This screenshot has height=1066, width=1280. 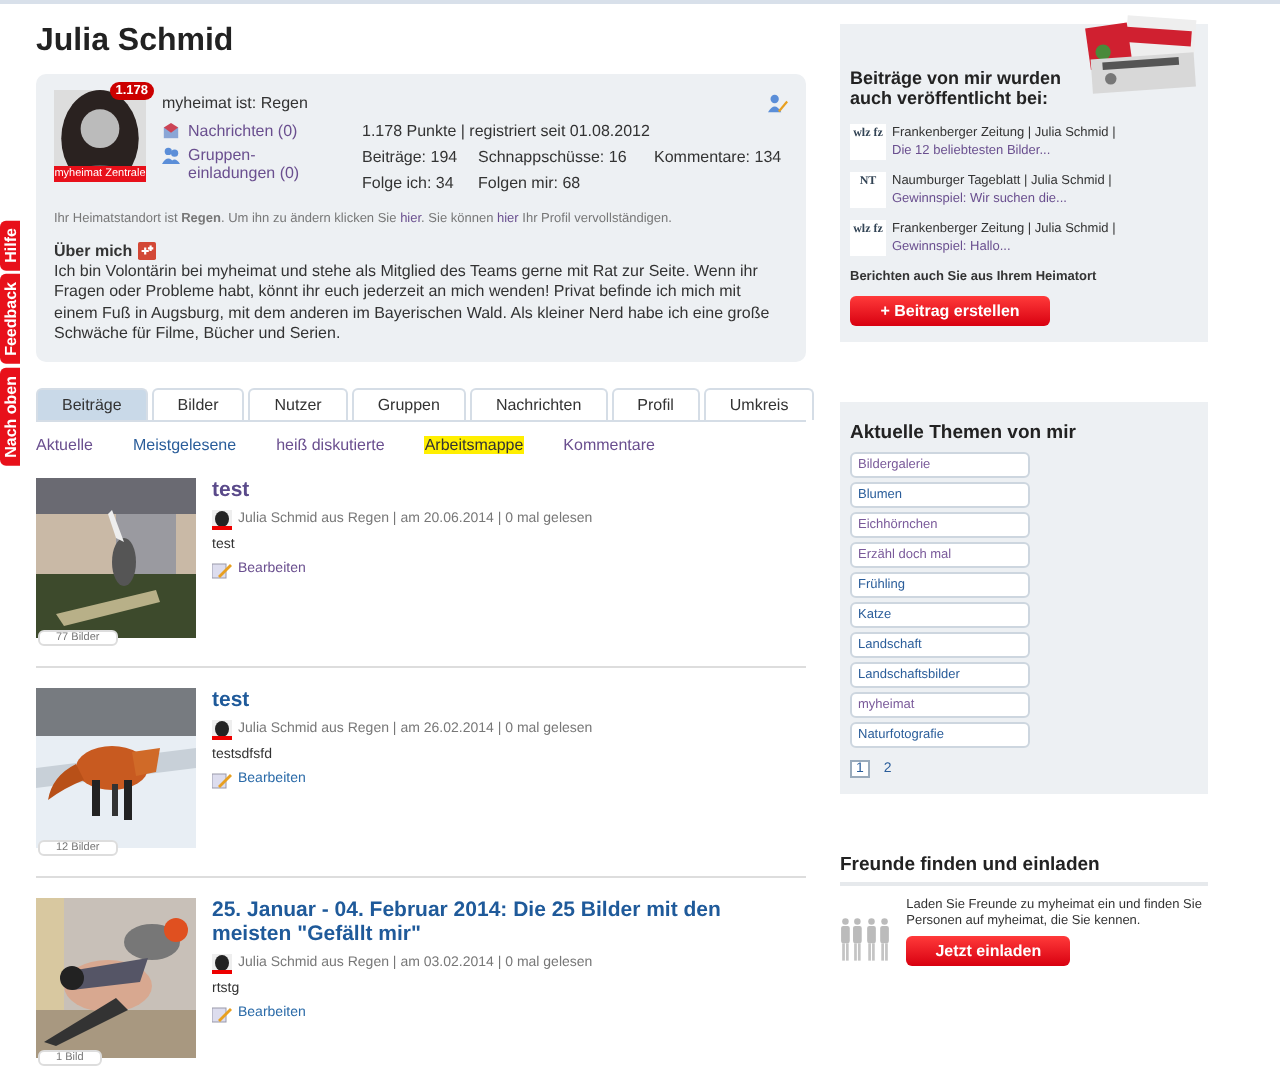 What do you see at coordinates (184, 444) in the screenshot?
I see `filter-link: Meistgelesene` at bounding box center [184, 444].